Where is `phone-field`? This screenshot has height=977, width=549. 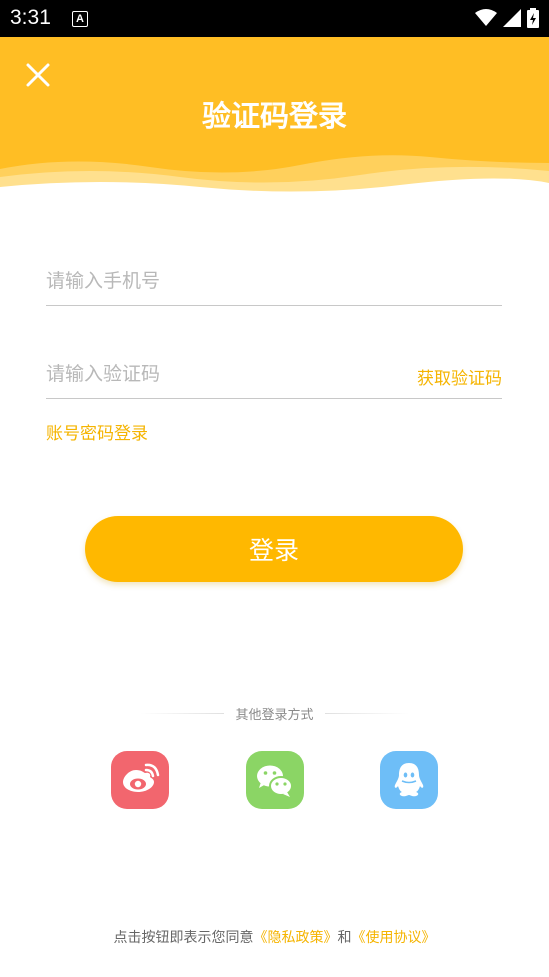 phone-field is located at coordinates (274, 283).